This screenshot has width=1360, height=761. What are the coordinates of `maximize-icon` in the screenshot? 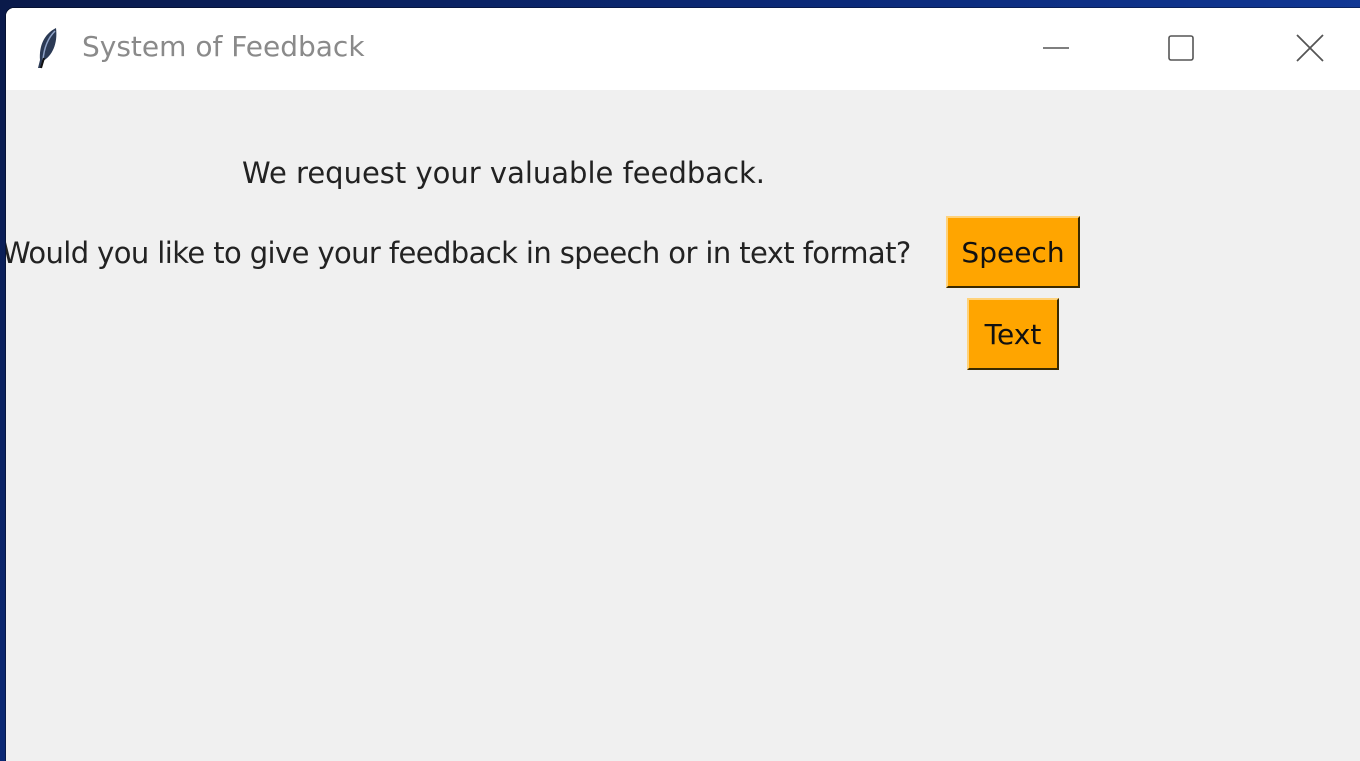 It's located at (1181, 50).